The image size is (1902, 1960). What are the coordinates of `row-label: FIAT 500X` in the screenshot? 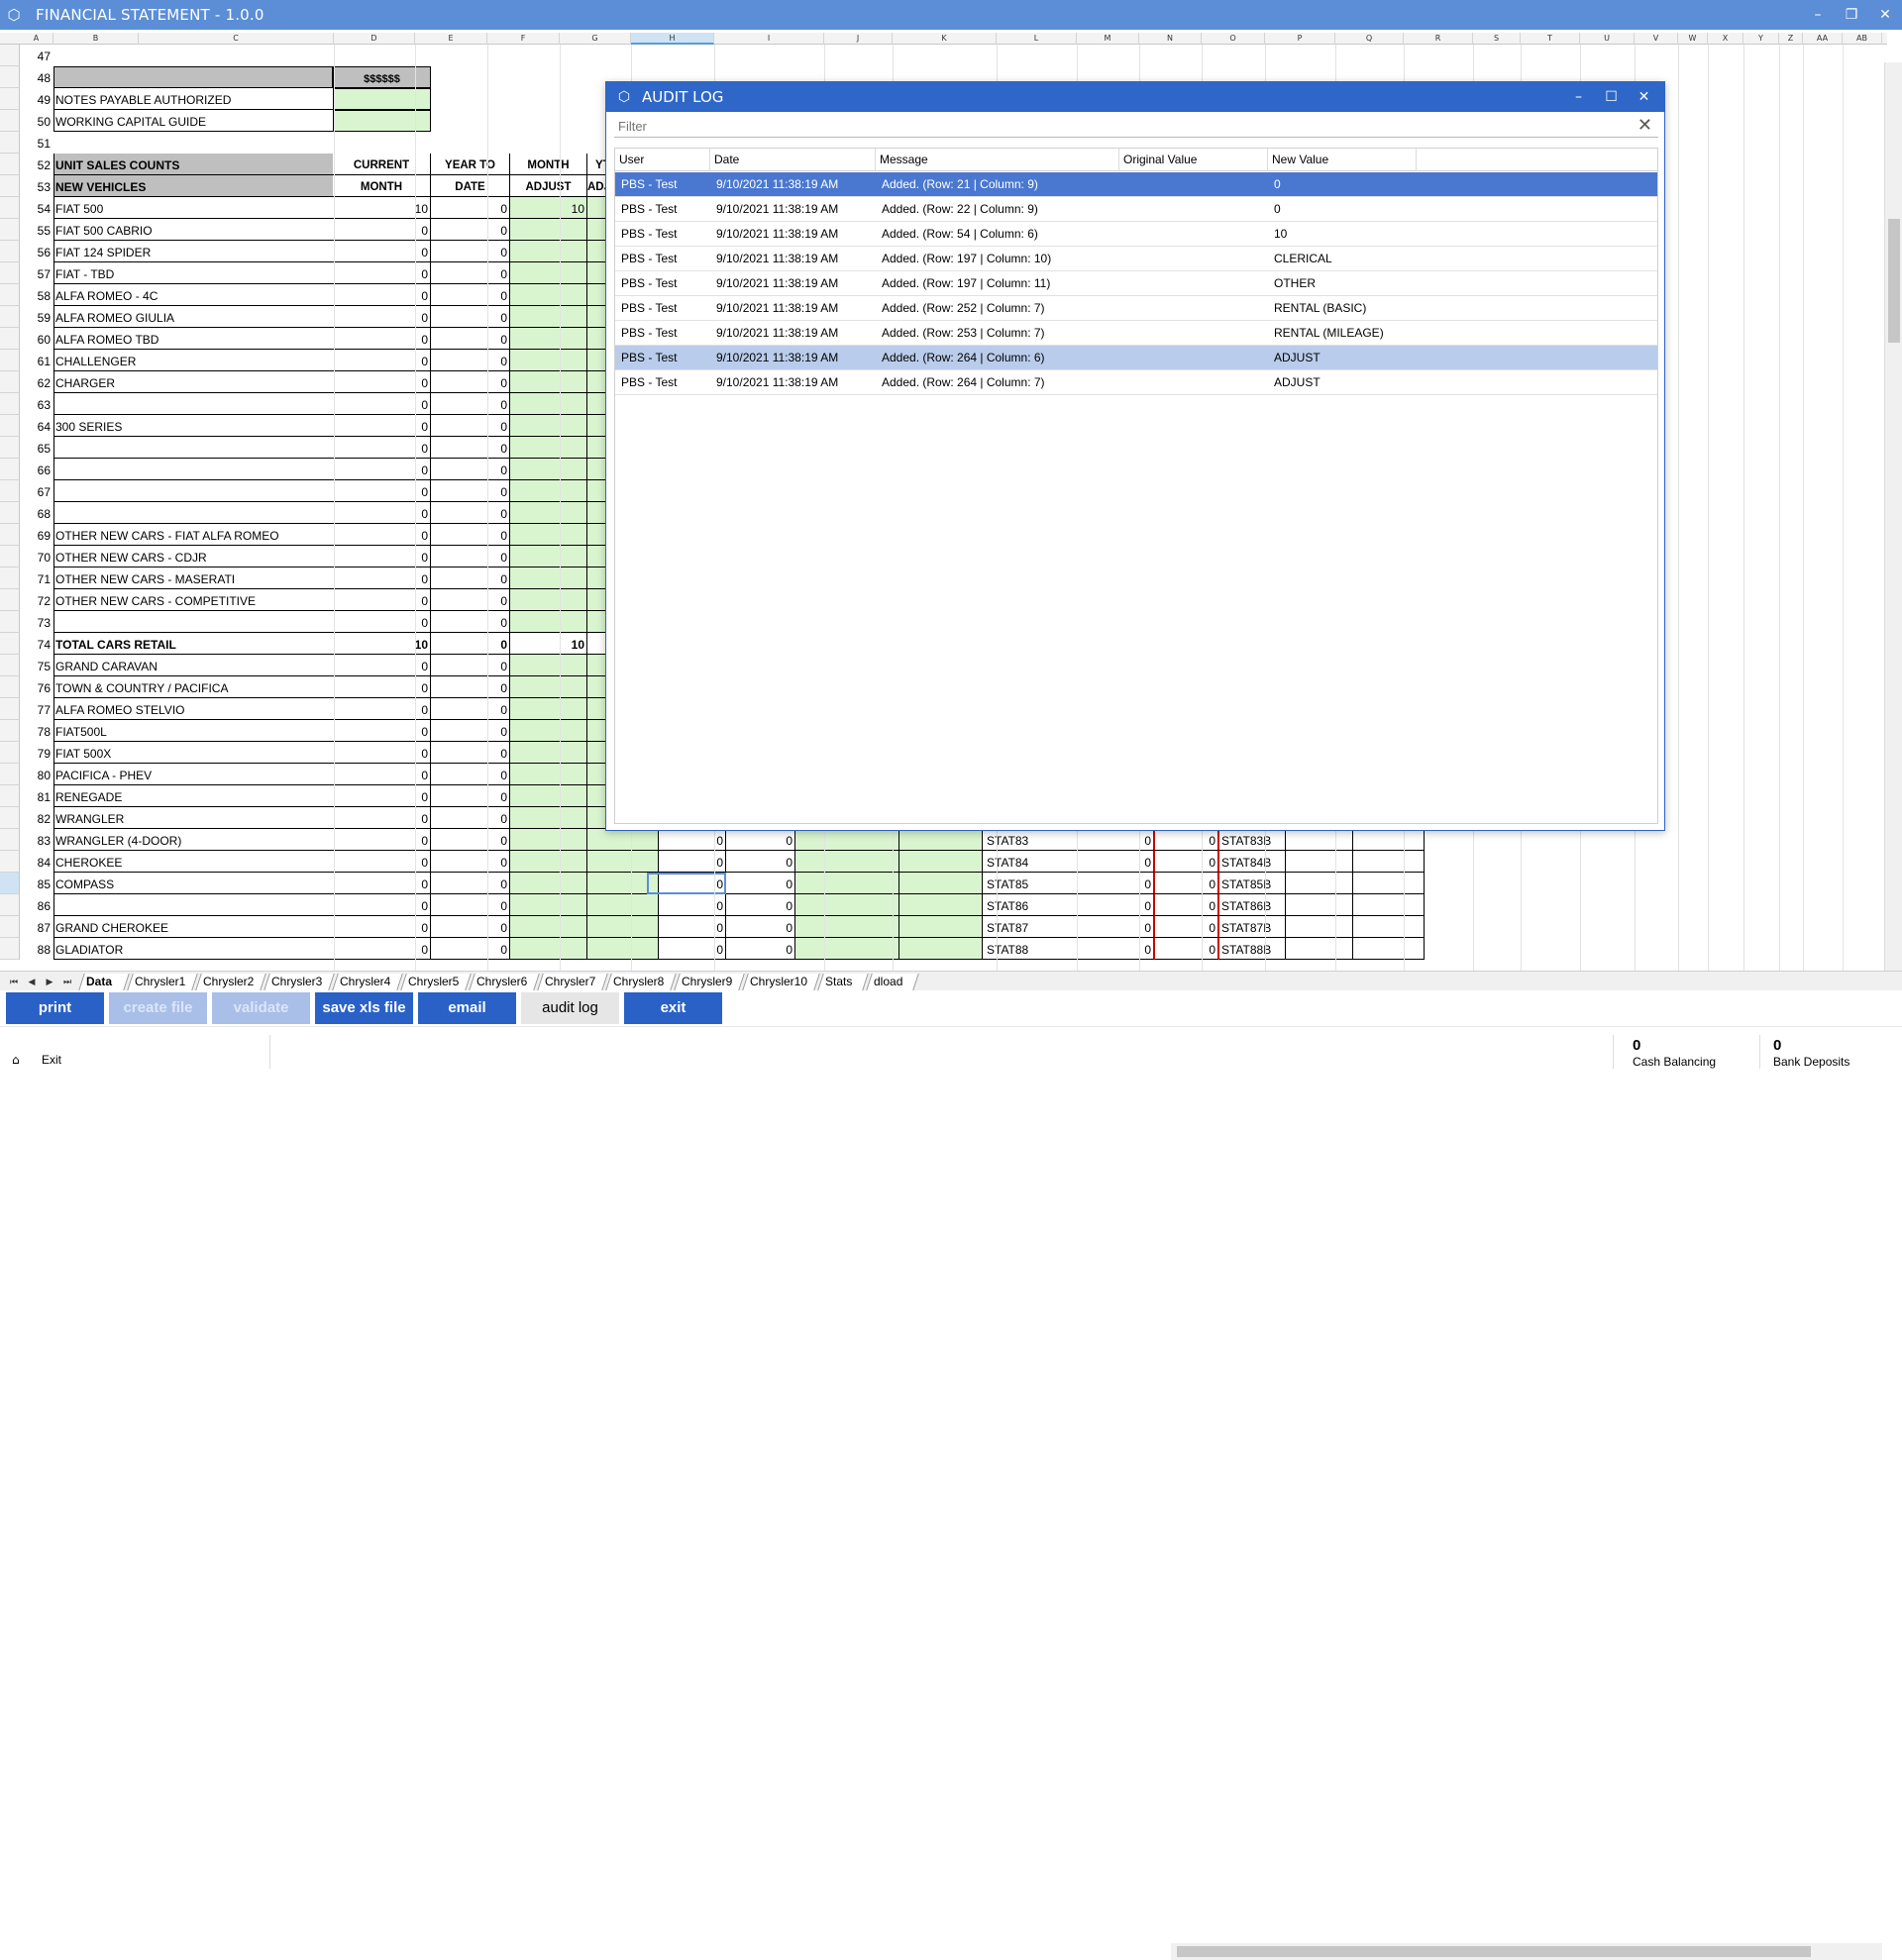 It's located at (193, 753).